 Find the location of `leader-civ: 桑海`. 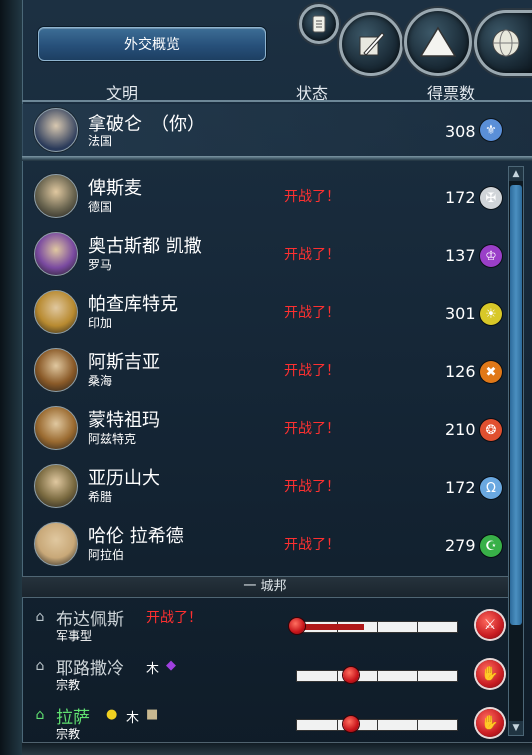

leader-civ: 桑海 is located at coordinates (100, 381).